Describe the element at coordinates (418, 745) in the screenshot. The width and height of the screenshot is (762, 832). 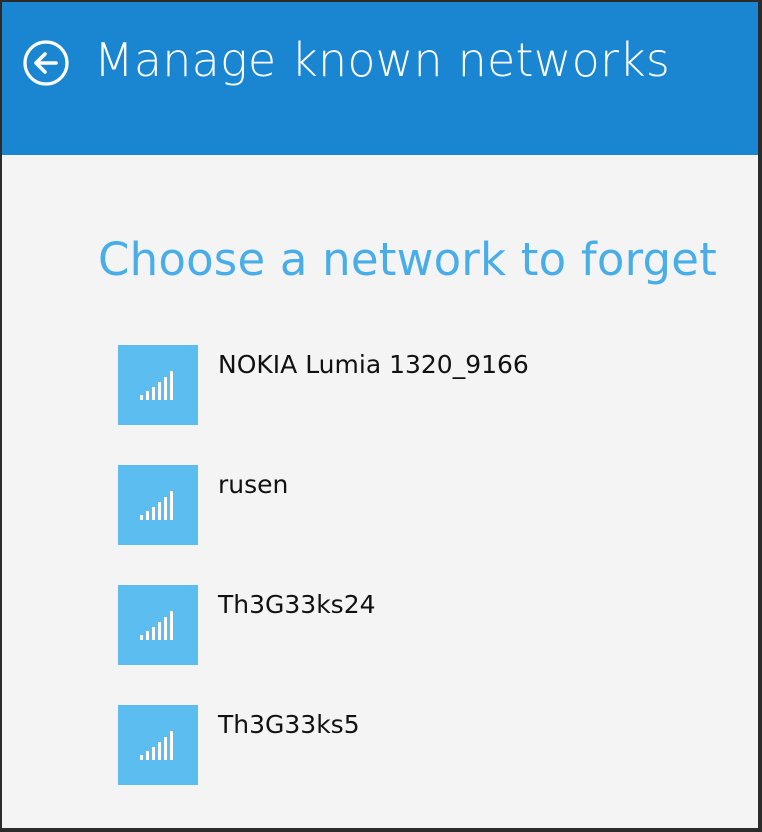
I see `network-item: Th3G33ks5` at that location.